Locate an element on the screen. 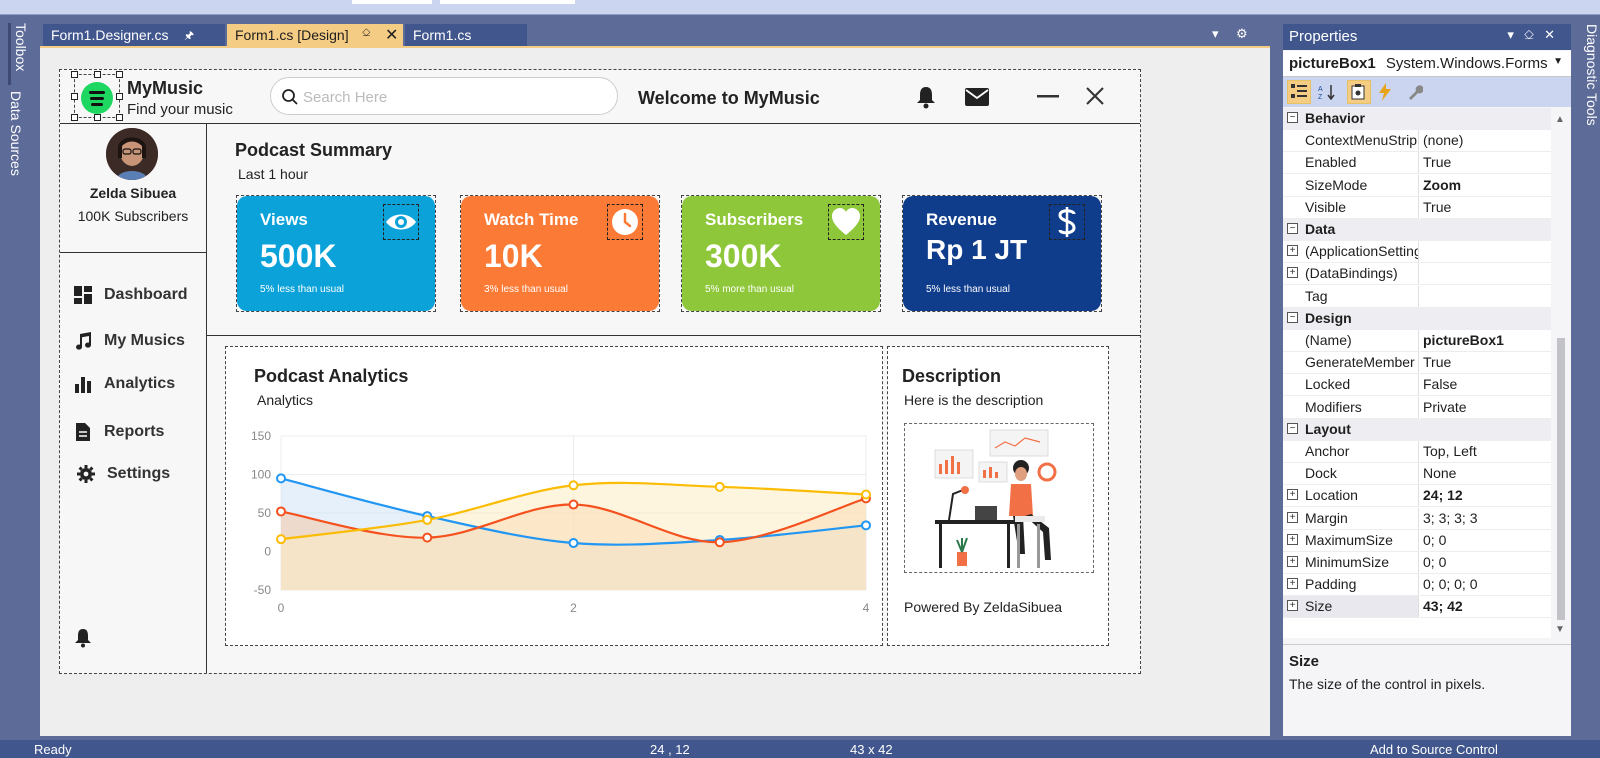  search-input is located at coordinates (453, 97).